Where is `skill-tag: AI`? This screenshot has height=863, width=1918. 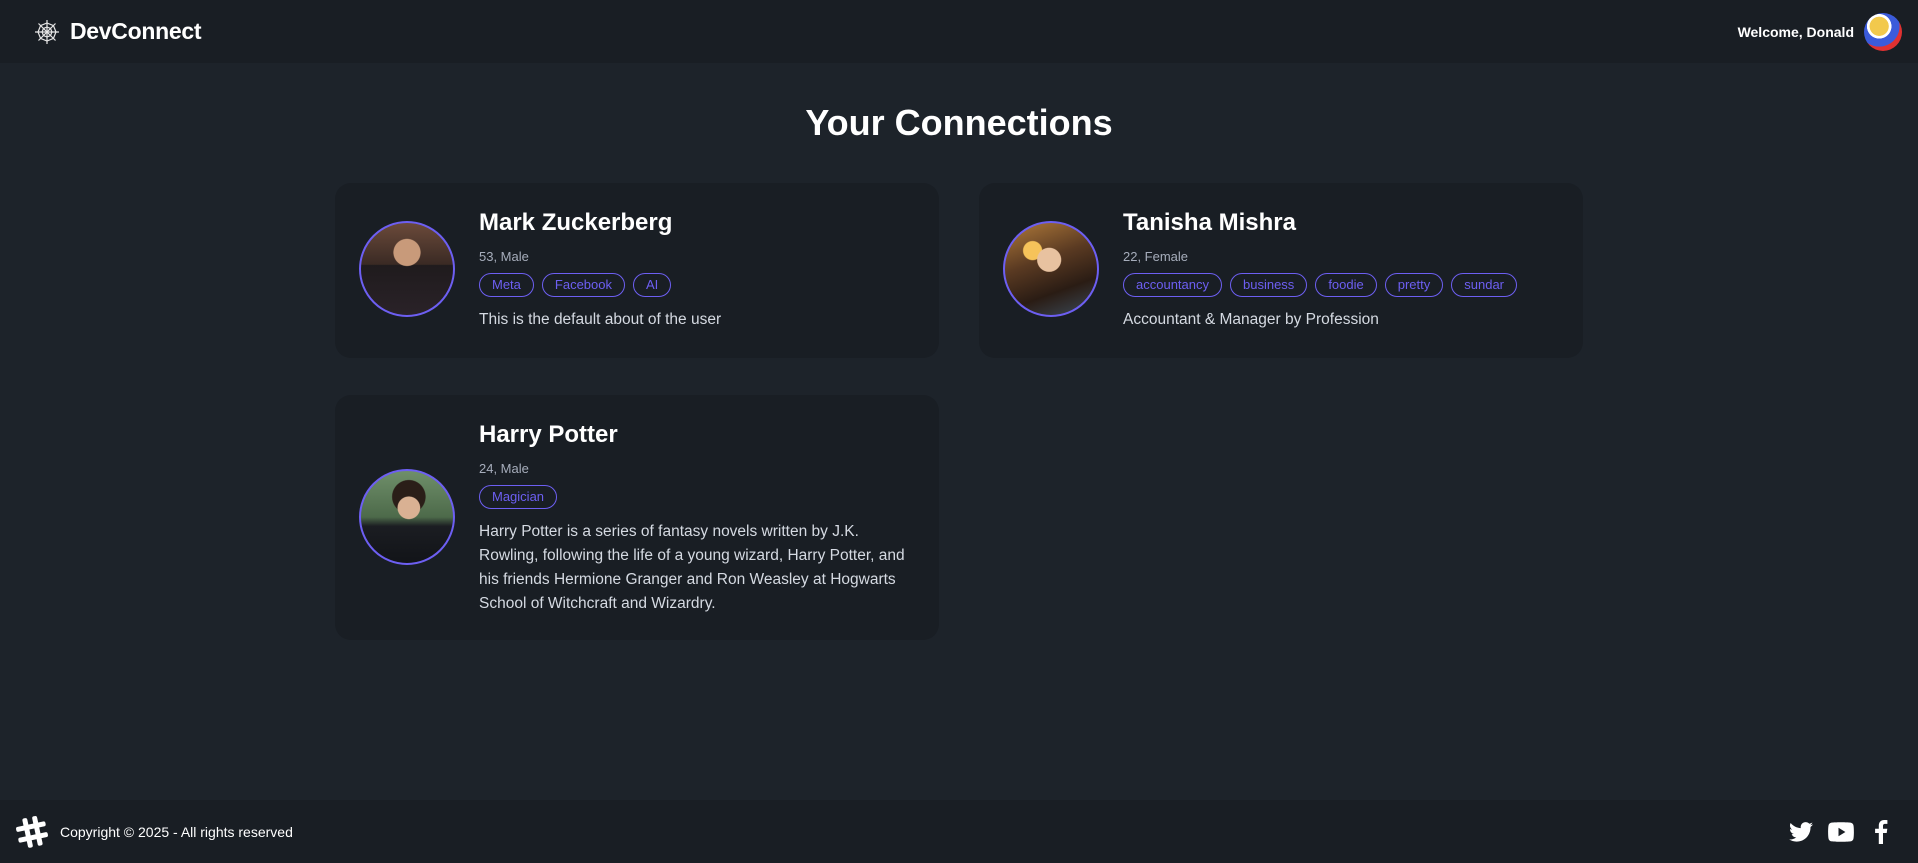 skill-tag: AI is located at coordinates (652, 285).